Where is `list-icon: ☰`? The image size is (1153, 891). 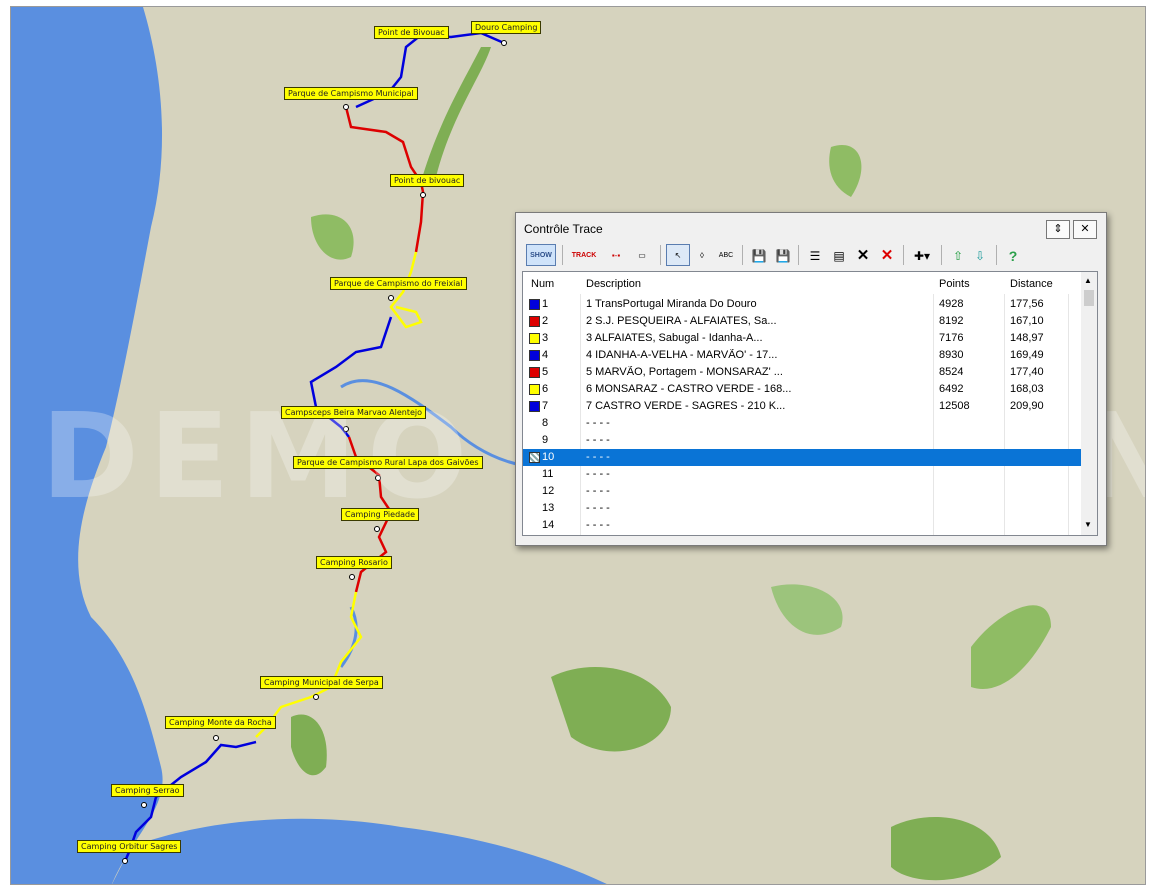
list-icon: ☰ is located at coordinates (815, 255).